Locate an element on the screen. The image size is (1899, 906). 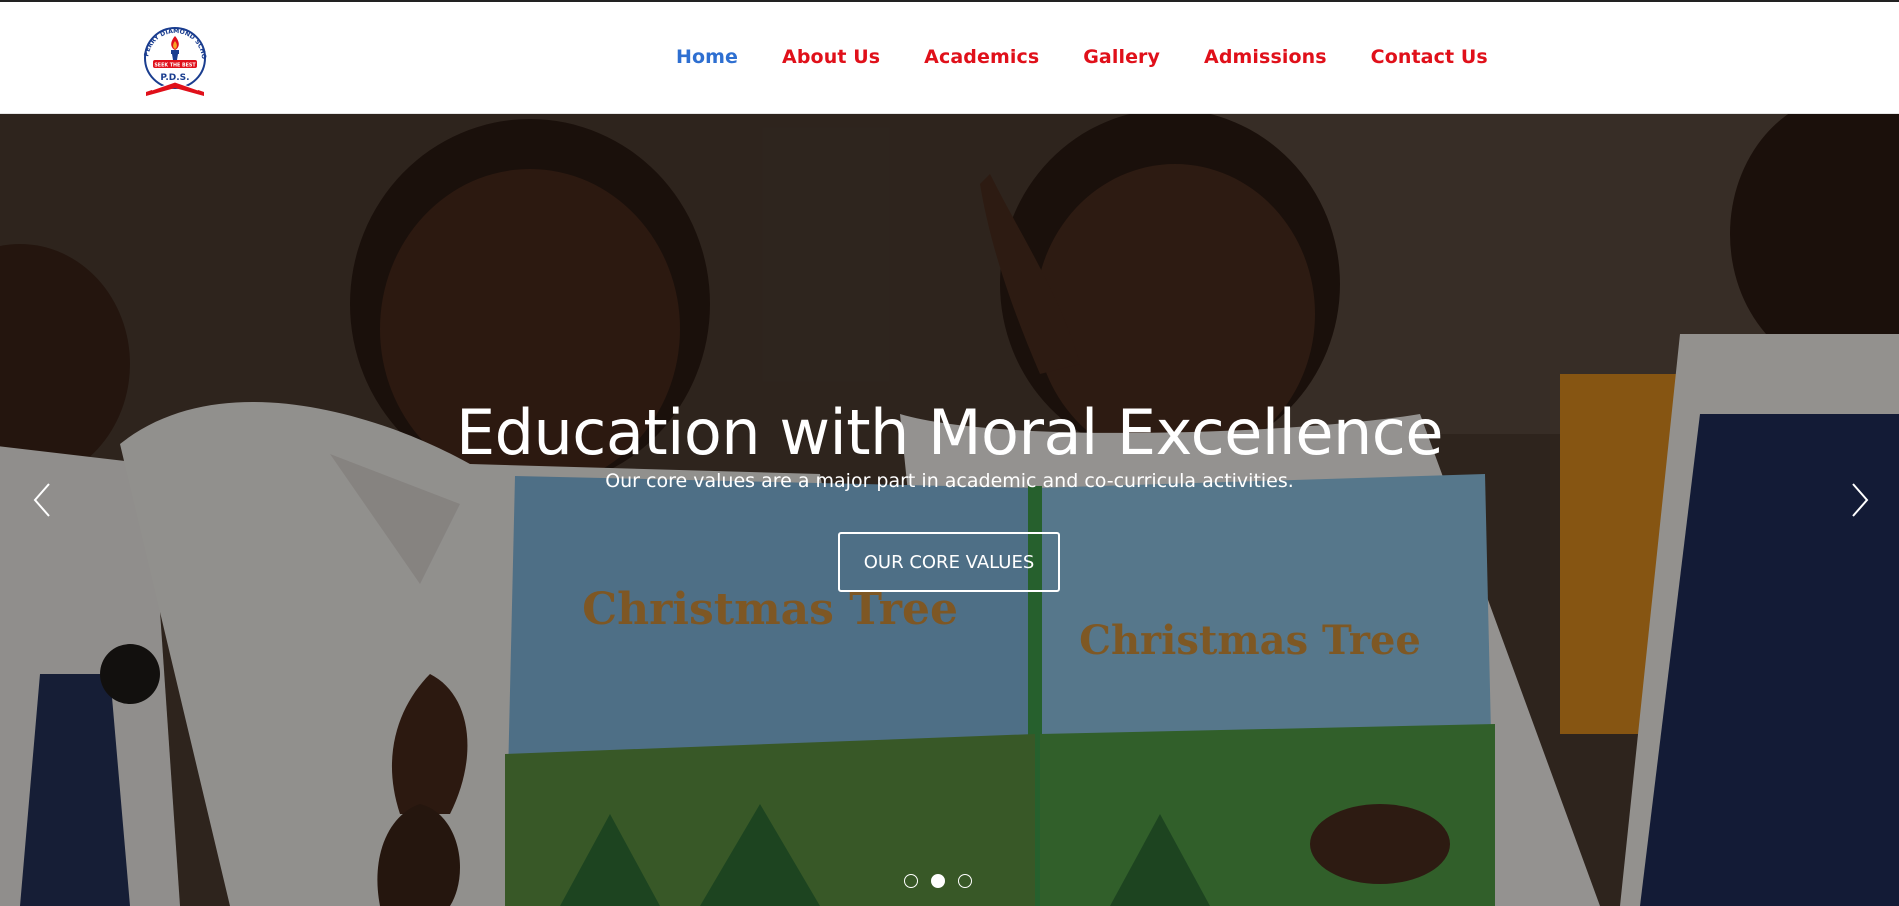
carousel-next-button is located at coordinates (1860, 500).